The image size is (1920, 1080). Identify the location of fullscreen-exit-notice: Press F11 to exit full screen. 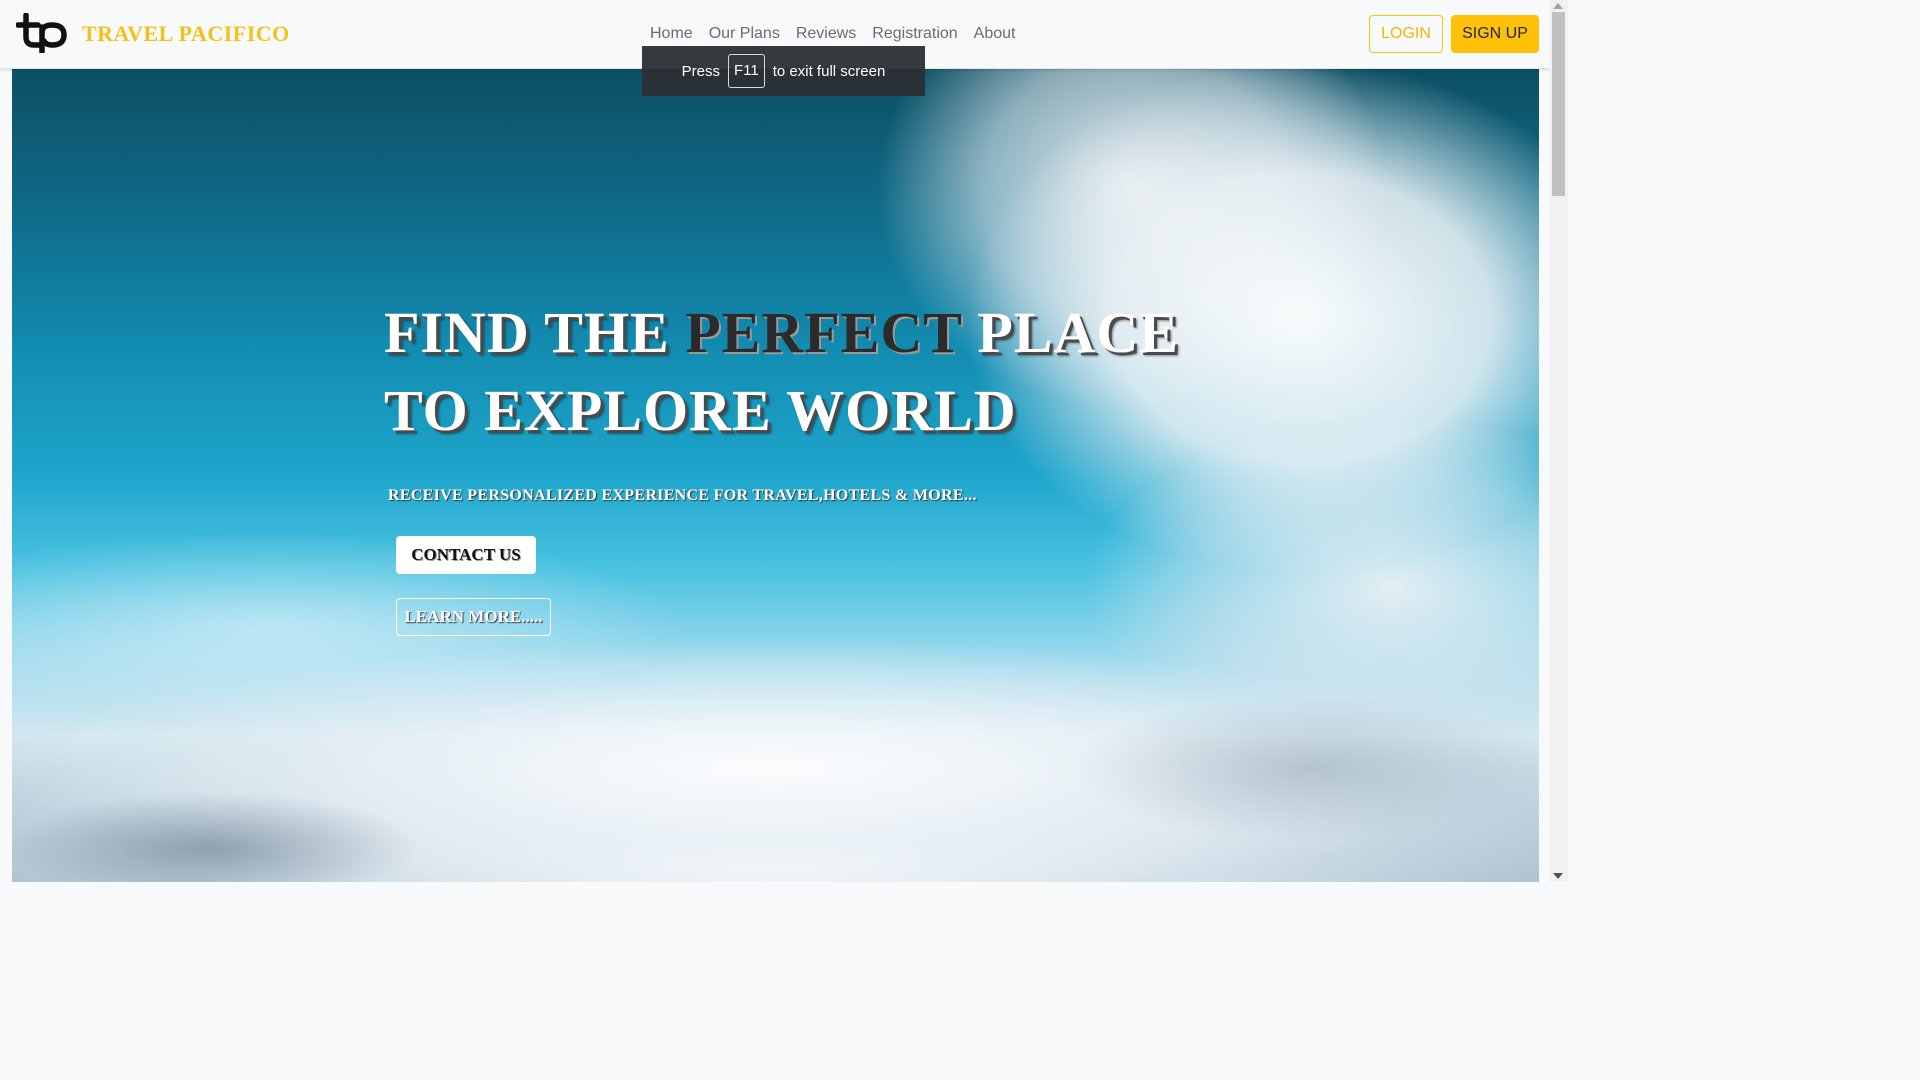
(783, 71).